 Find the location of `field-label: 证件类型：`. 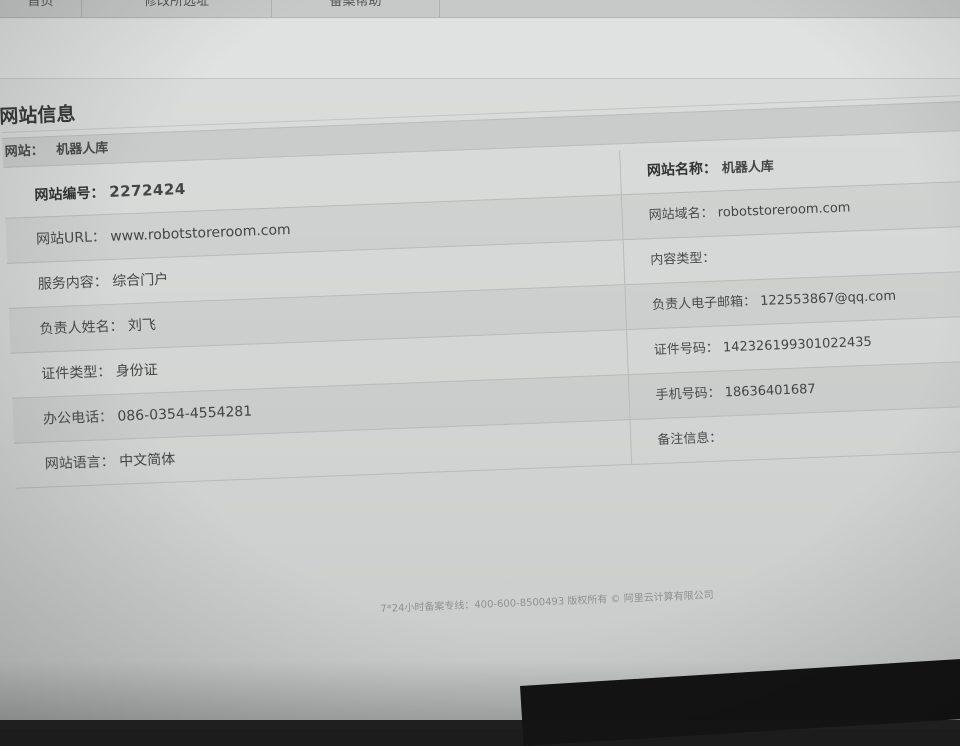

field-label: 证件类型： is located at coordinates (76, 373).